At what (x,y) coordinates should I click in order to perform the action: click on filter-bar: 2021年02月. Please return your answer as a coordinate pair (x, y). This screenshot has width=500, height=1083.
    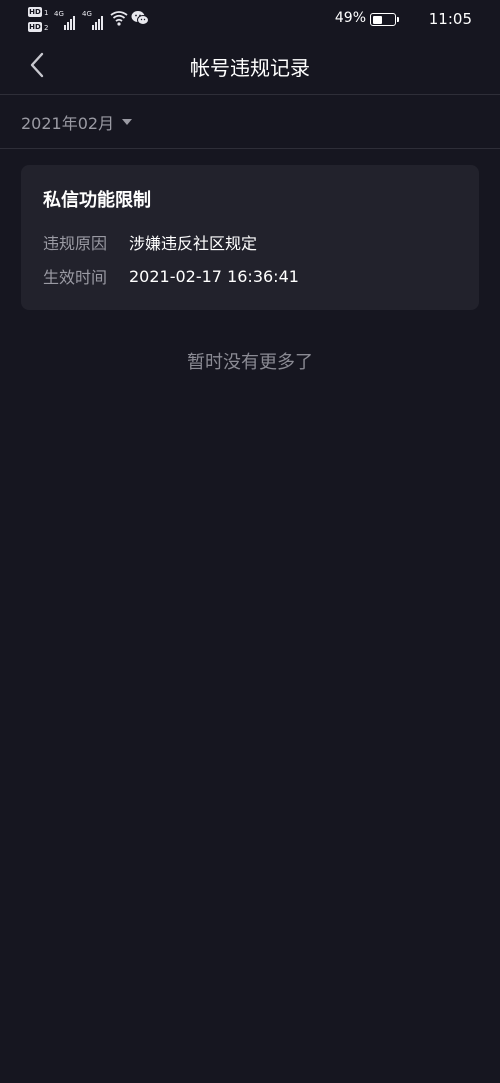
    Looking at the image, I should click on (250, 122).